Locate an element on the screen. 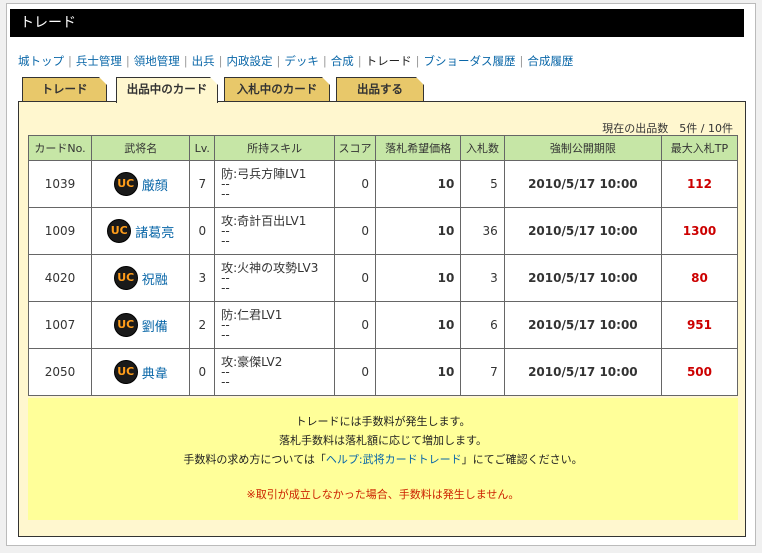 This screenshot has width=762, height=553. tab-2: 入札中のカード is located at coordinates (277, 89).